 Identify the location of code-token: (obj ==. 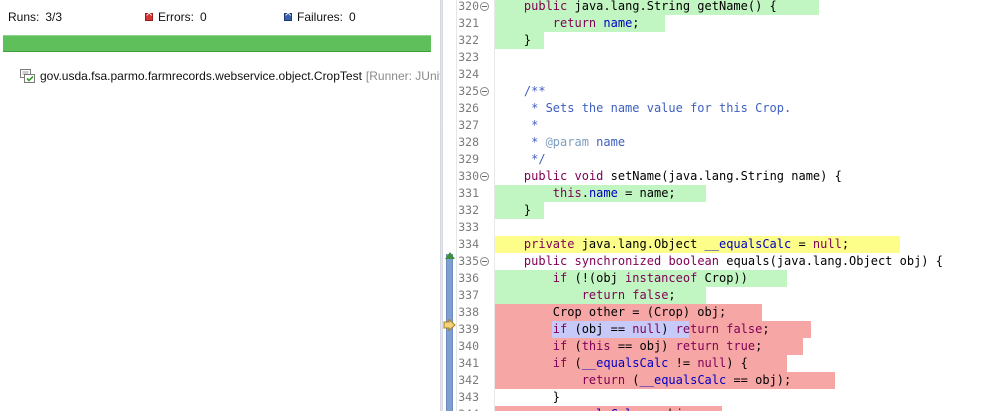
(600, 329).